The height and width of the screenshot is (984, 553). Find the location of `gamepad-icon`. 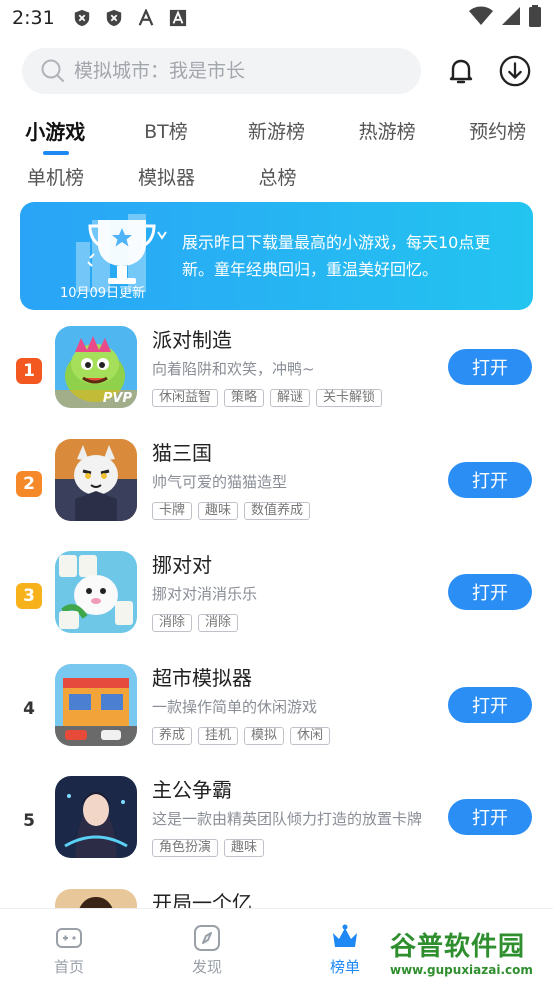

gamepad-icon is located at coordinates (69, 938).